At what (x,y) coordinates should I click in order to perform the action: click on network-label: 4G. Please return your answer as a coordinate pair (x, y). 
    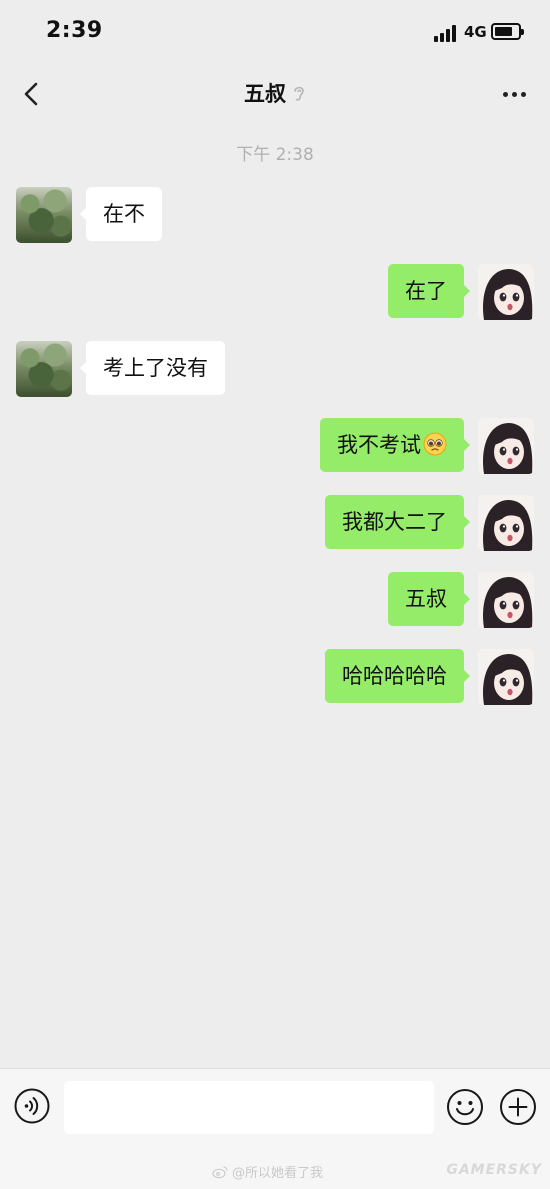
    Looking at the image, I should click on (475, 32).